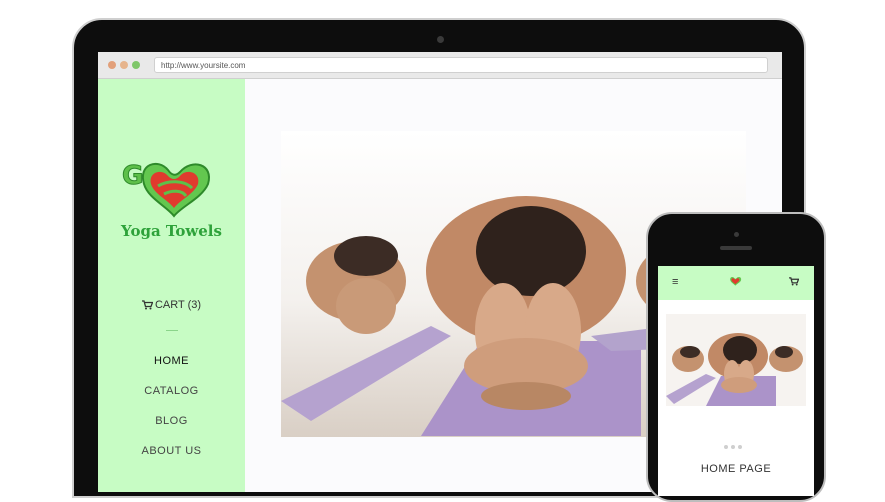 This screenshot has height=502, width=885. Describe the element at coordinates (736, 248) in the screenshot. I see `phone-speaker` at that location.